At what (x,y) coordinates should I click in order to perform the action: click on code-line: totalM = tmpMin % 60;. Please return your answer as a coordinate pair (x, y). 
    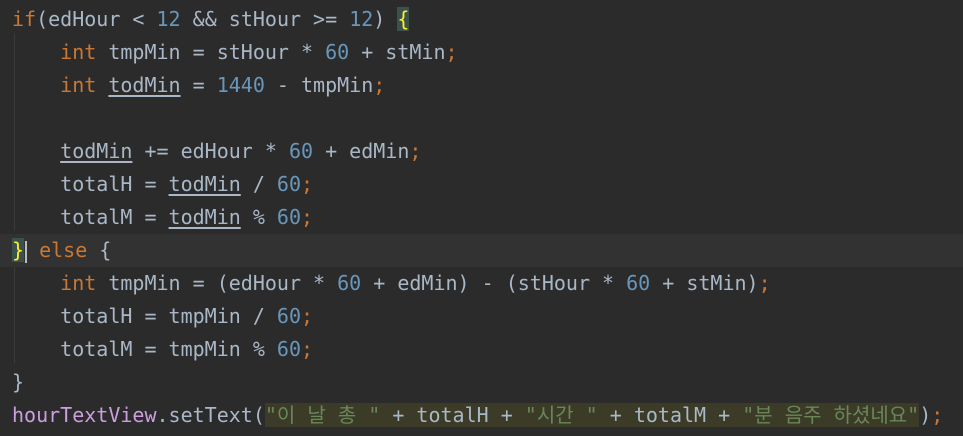
    Looking at the image, I should click on (481, 349).